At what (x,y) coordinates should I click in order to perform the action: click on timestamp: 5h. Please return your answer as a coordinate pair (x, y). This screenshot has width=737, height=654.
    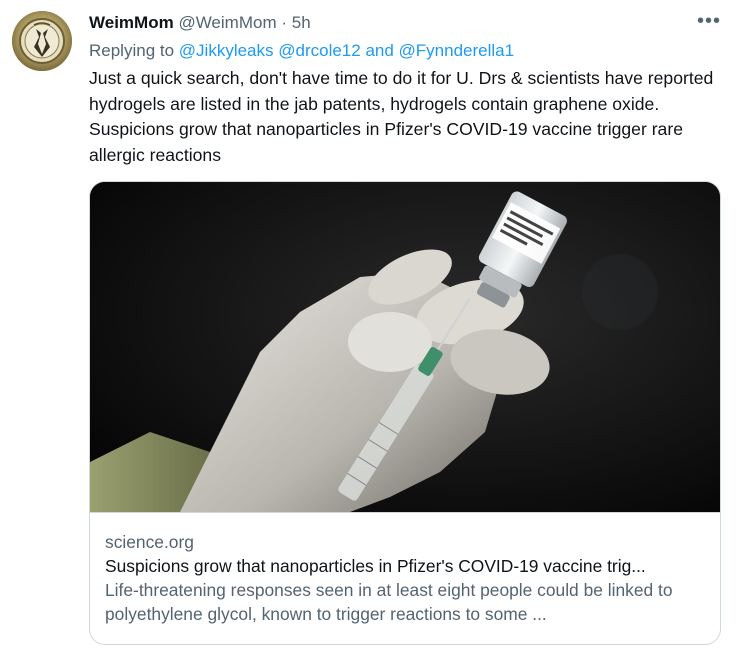
    Looking at the image, I should click on (301, 22).